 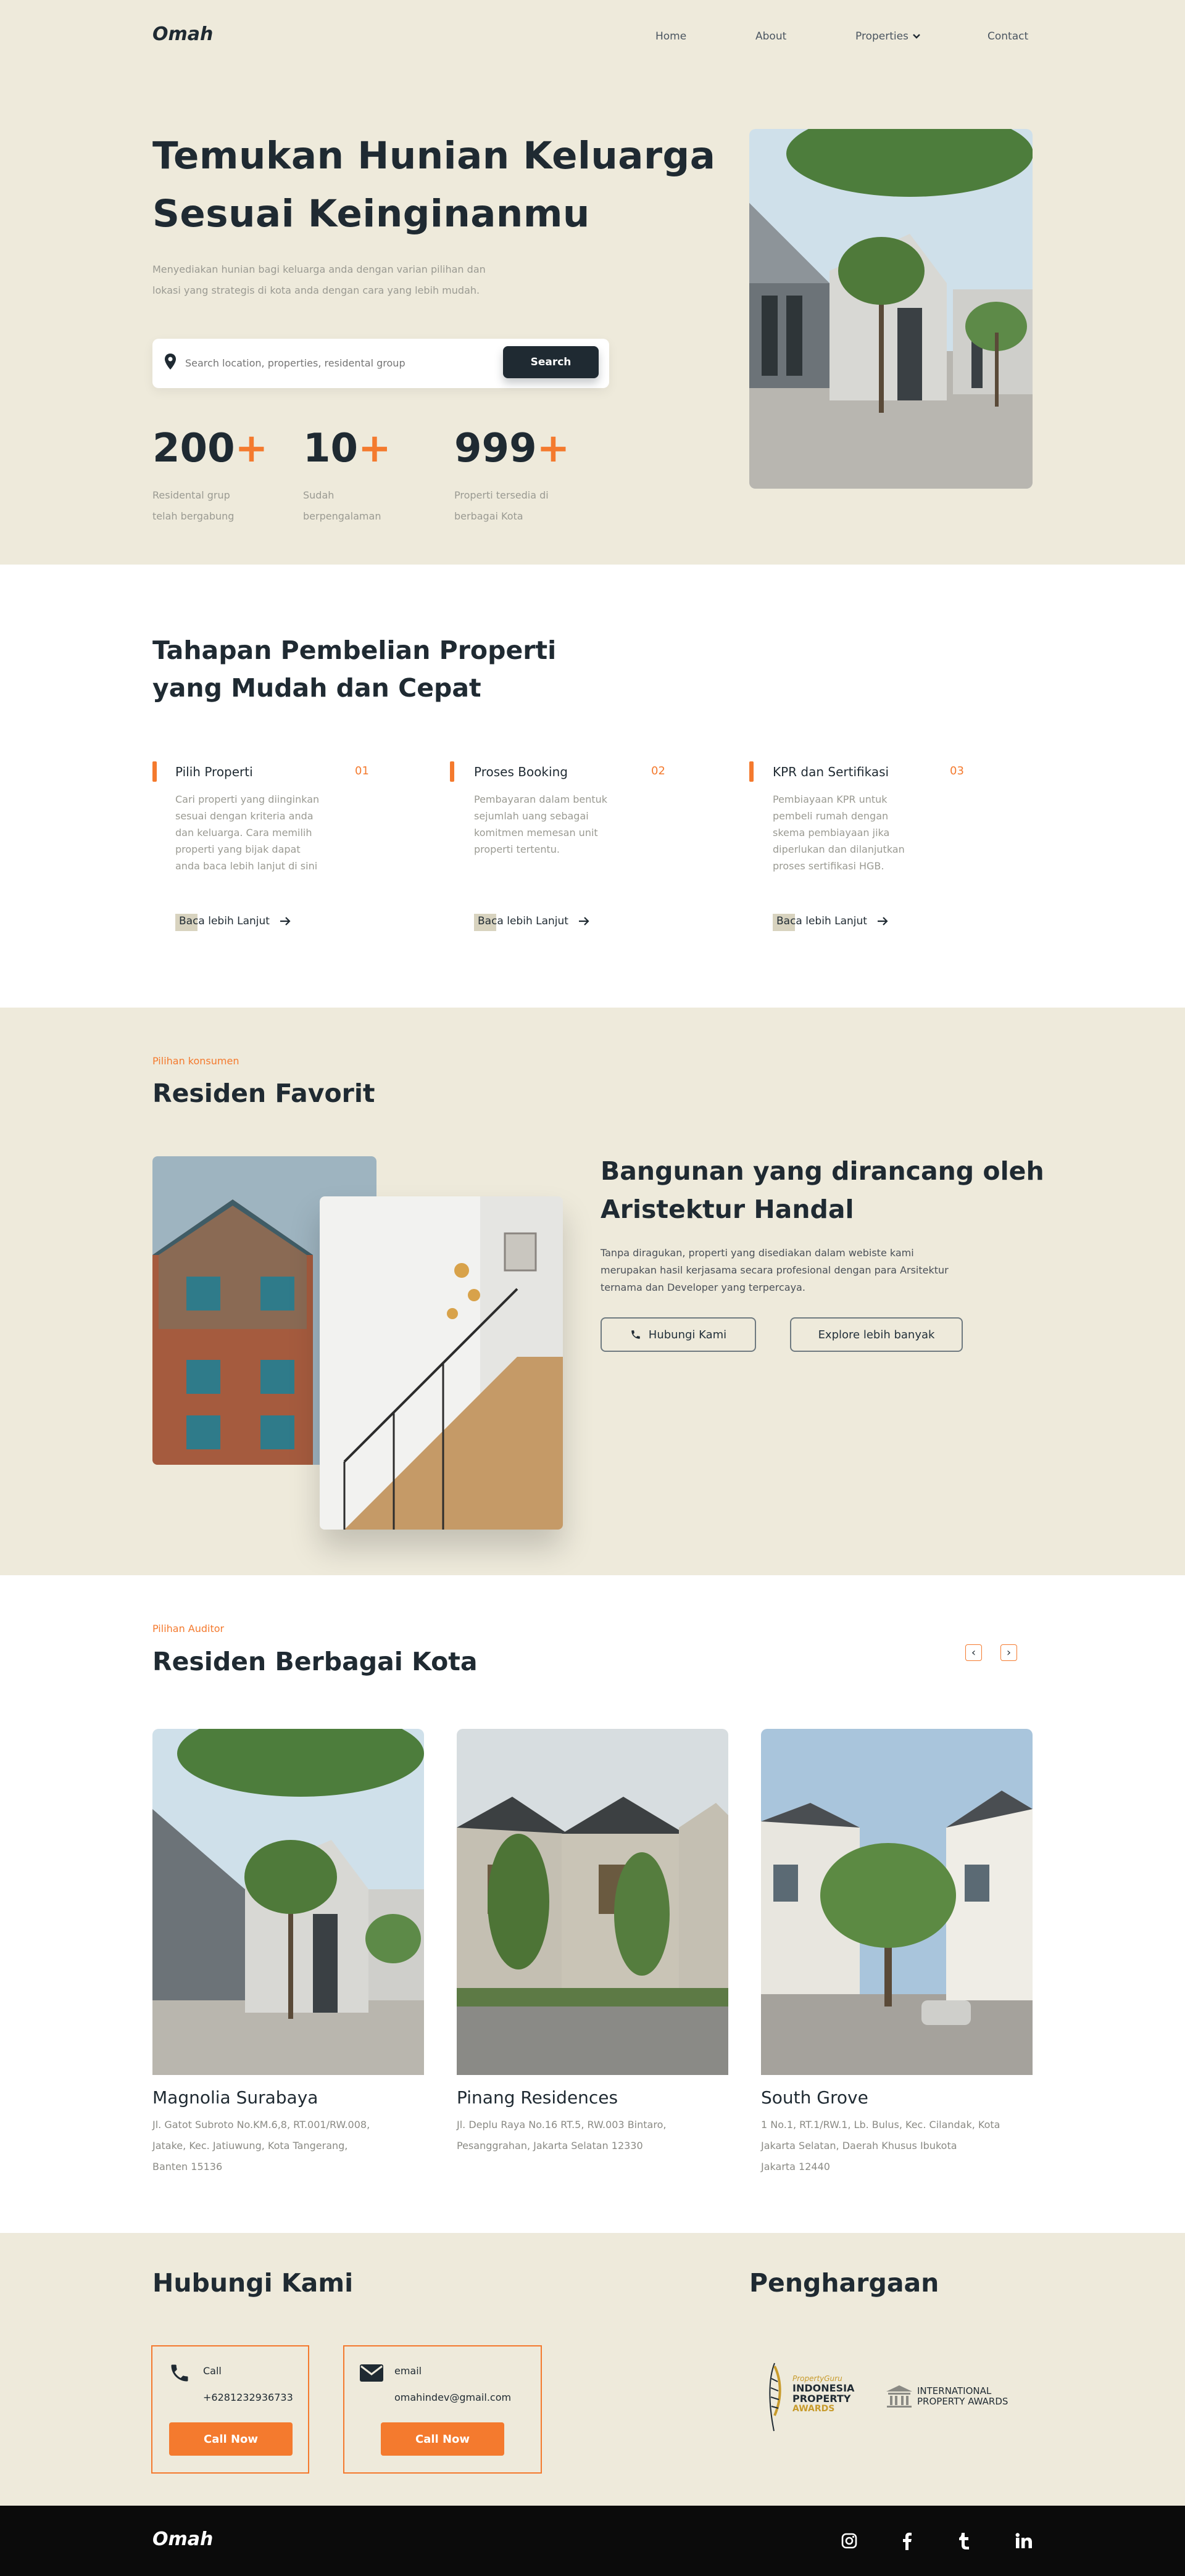 What do you see at coordinates (488, 516) in the screenshot?
I see `stat-label: berbagai Kota` at bounding box center [488, 516].